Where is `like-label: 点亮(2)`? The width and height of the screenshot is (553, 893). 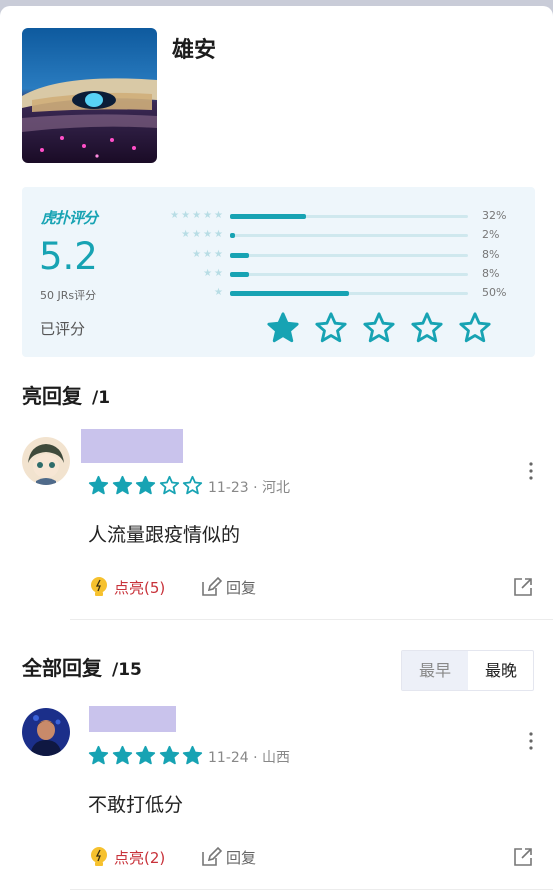
like-label: 点亮(2) is located at coordinates (140, 858).